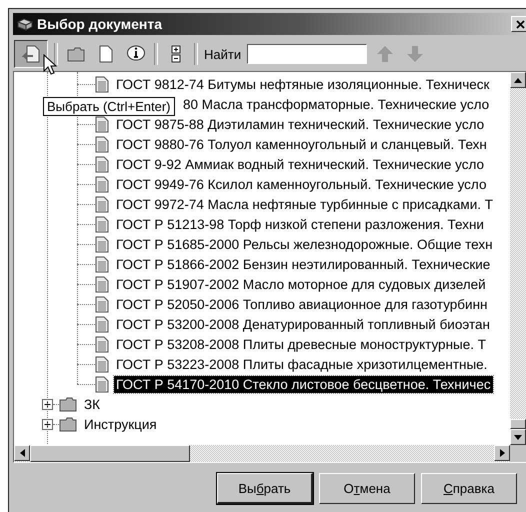  What do you see at coordinates (300, 164) in the screenshot?
I see `tree-item: ГОСТ 9-92 Аммиак водный технический. Технические усло` at bounding box center [300, 164].